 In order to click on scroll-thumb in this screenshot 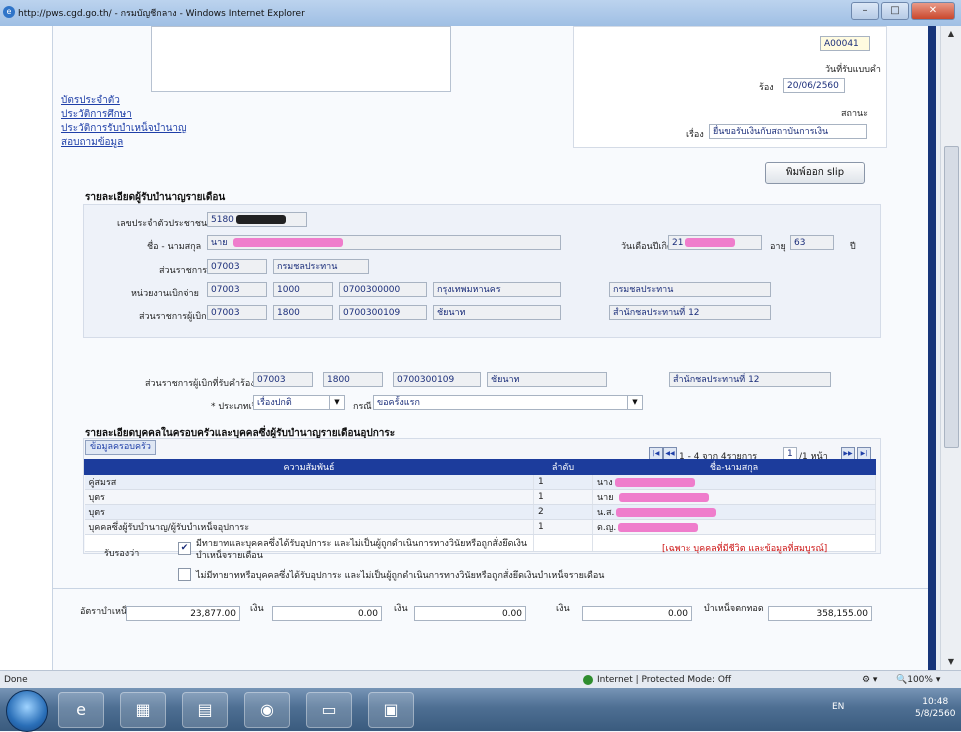, I will do `click(951, 297)`.